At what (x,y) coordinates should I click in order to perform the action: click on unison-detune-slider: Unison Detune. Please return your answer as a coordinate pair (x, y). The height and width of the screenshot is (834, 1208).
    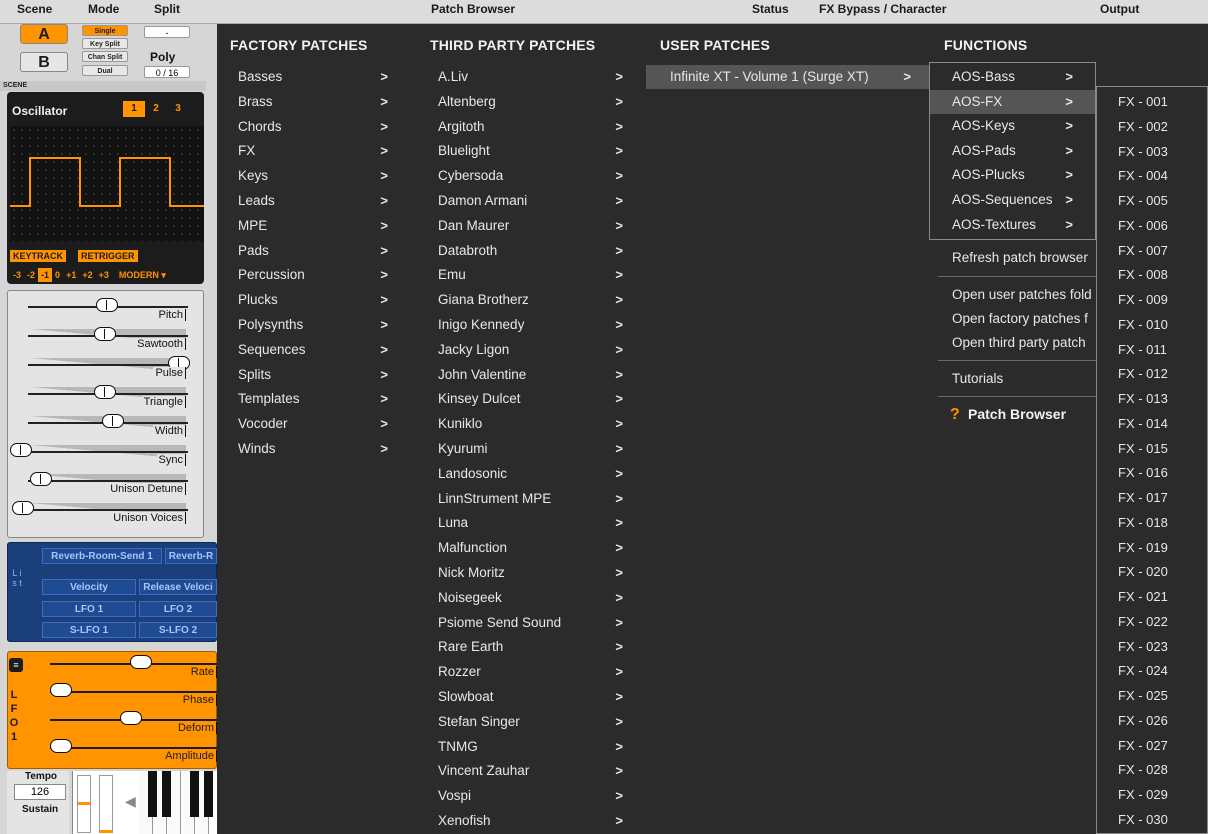
    Looking at the image, I should click on (98, 482).